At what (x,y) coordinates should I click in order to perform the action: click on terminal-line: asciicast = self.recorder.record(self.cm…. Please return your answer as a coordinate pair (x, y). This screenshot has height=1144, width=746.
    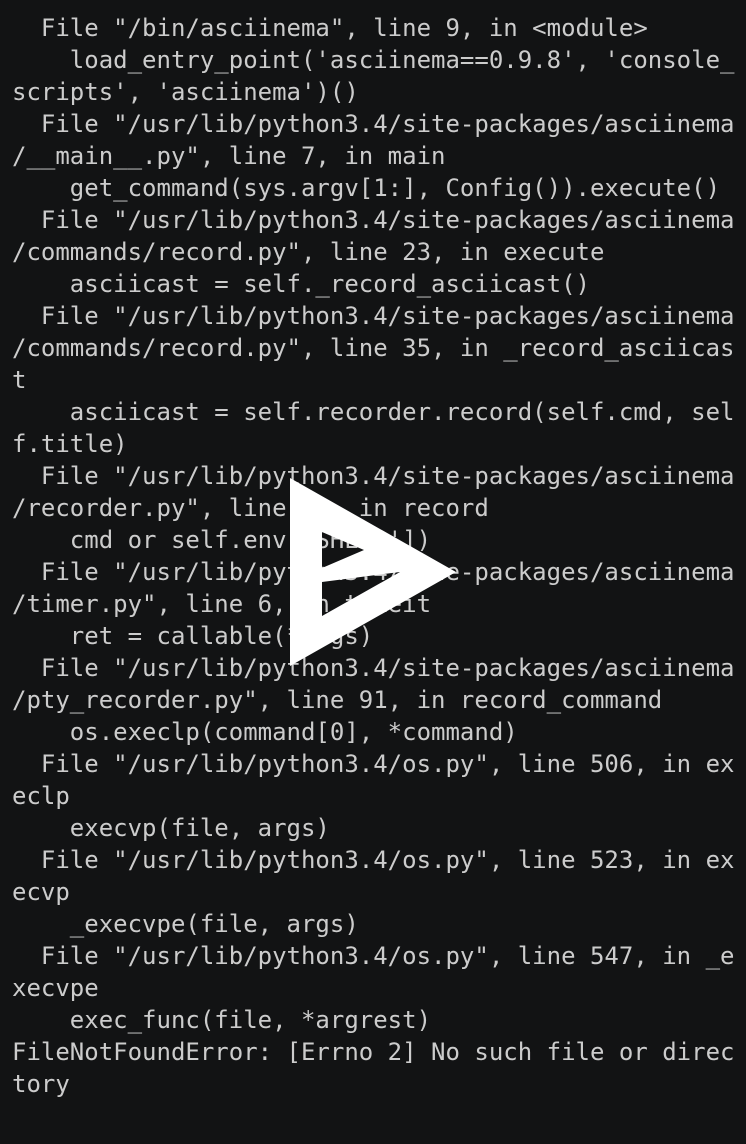
    Looking at the image, I should click on (373, 412).